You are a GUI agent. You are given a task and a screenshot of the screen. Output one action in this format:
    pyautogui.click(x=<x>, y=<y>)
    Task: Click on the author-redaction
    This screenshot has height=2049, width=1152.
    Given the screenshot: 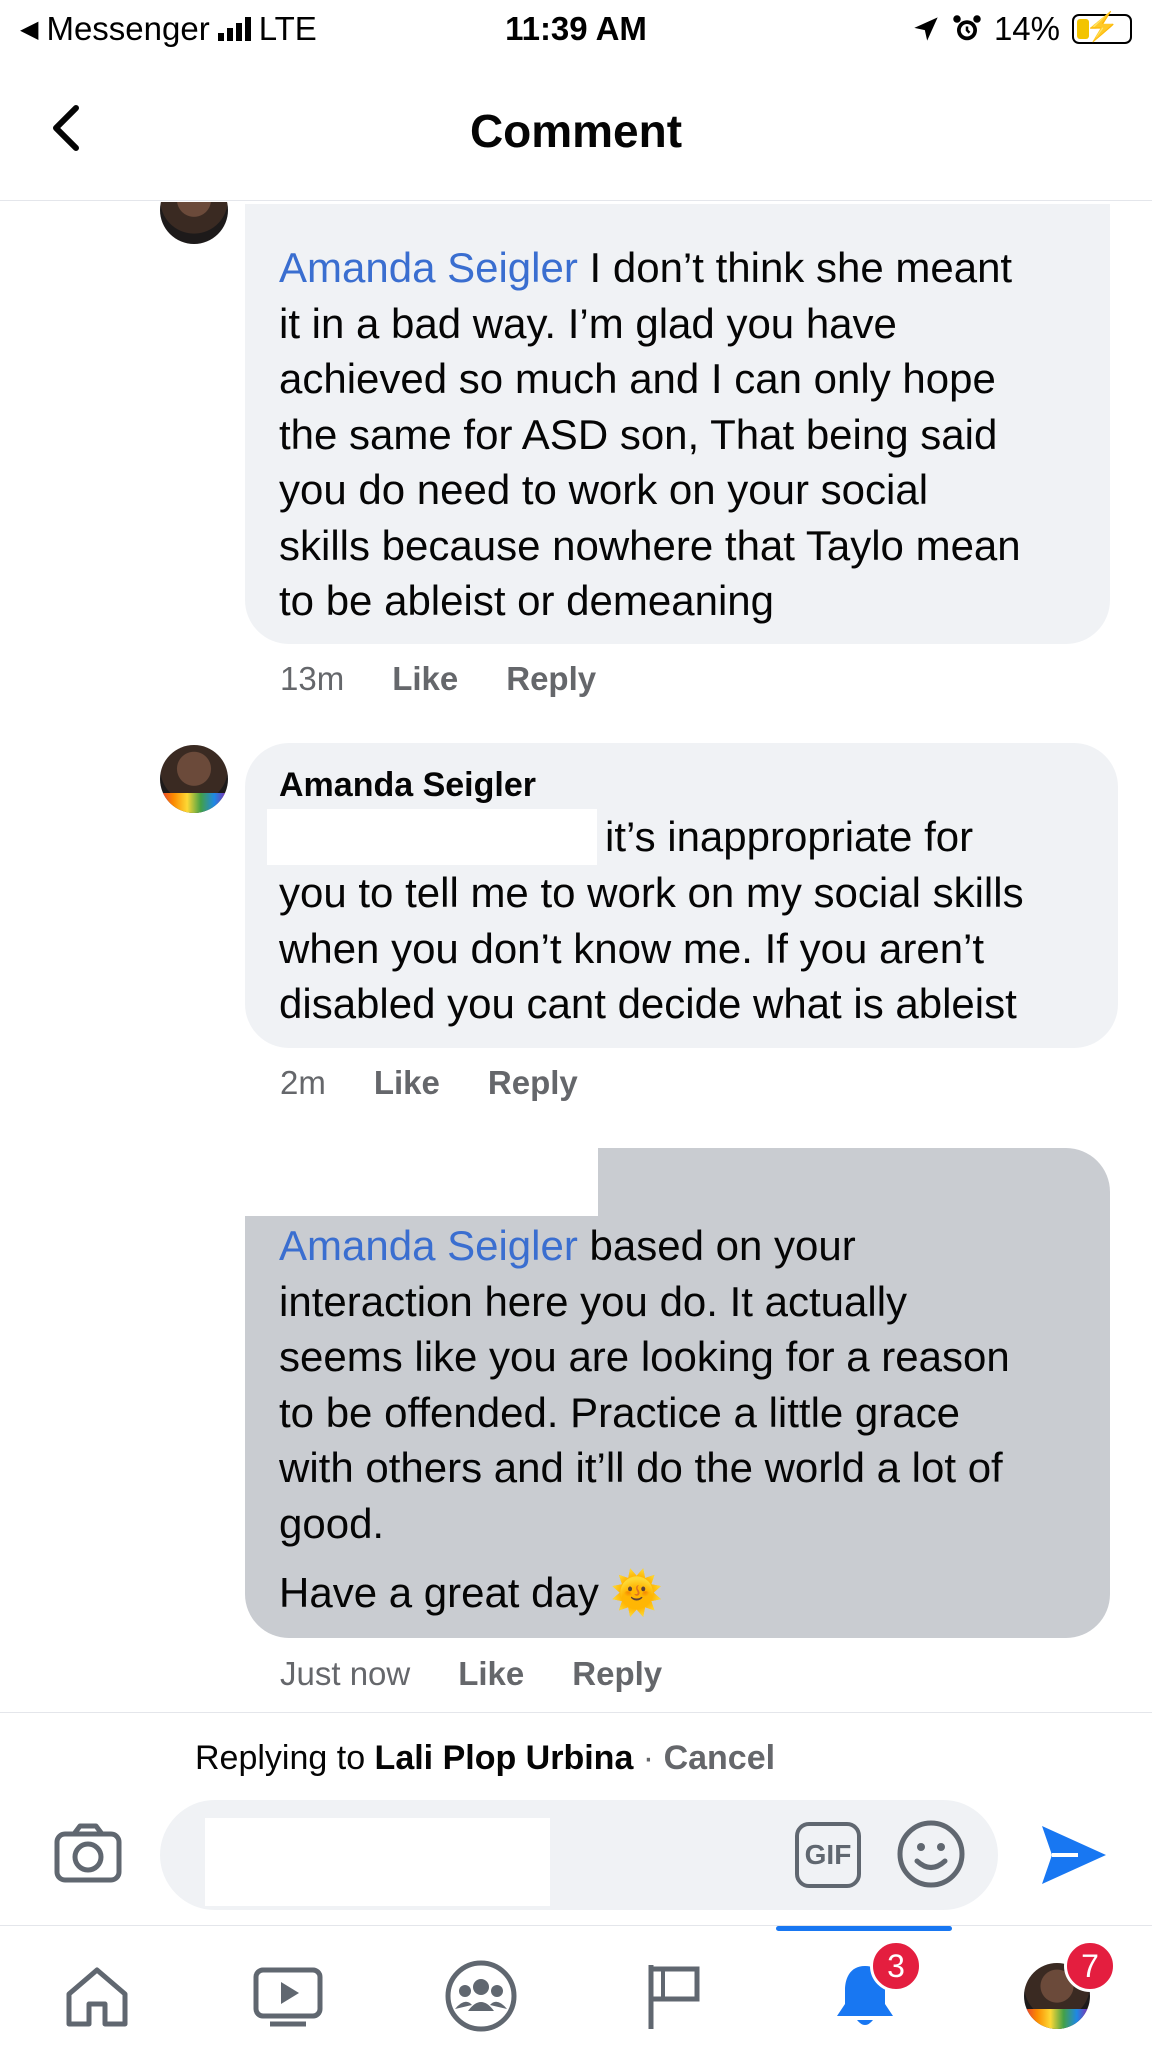 What is the action you would take?
    pyautogui.click(x=419, y=1178)
    